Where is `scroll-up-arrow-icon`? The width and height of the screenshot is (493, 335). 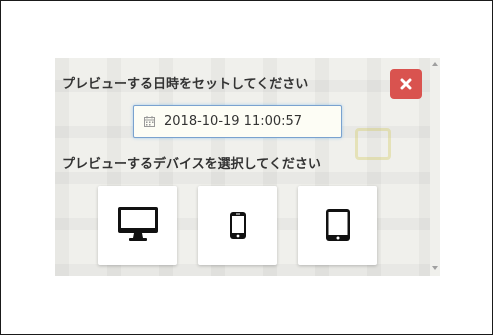 scroll-up-arrow-icon is located at coordinates (435, 64).